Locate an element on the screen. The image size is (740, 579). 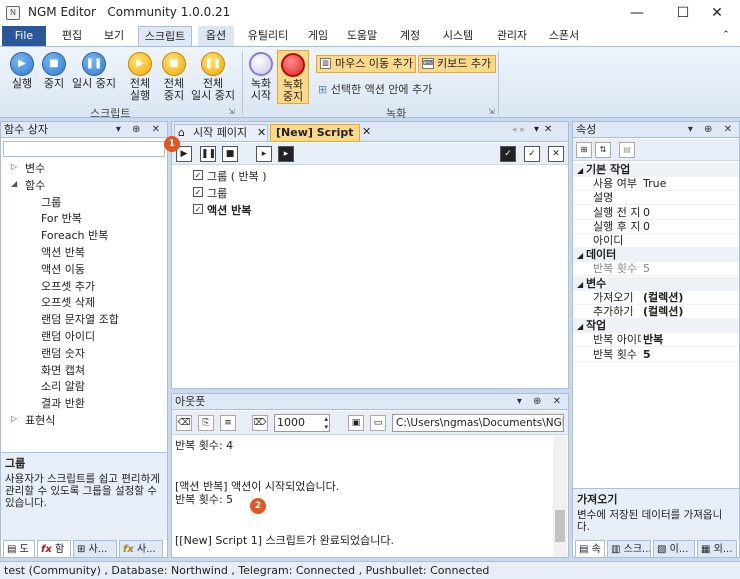
property-row: 추가하기 (컬렉션) is located at coordinates (656, 312).